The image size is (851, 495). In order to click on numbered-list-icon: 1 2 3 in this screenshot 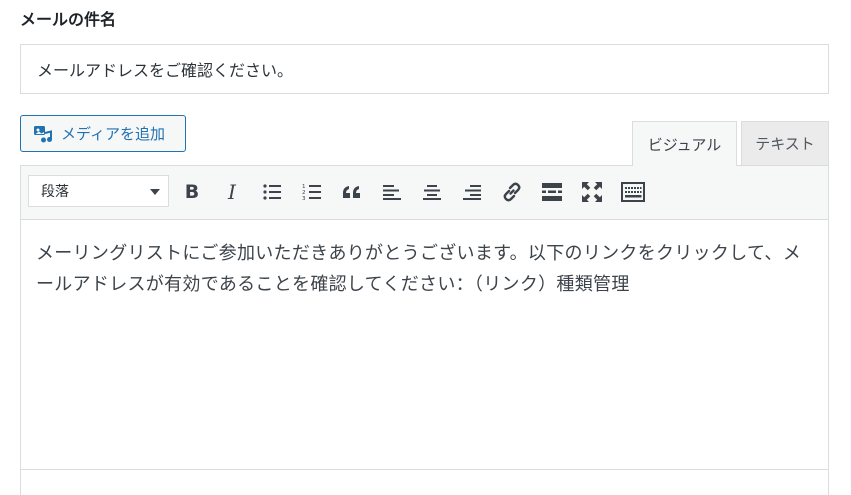, I will do `click(312, 192)`.